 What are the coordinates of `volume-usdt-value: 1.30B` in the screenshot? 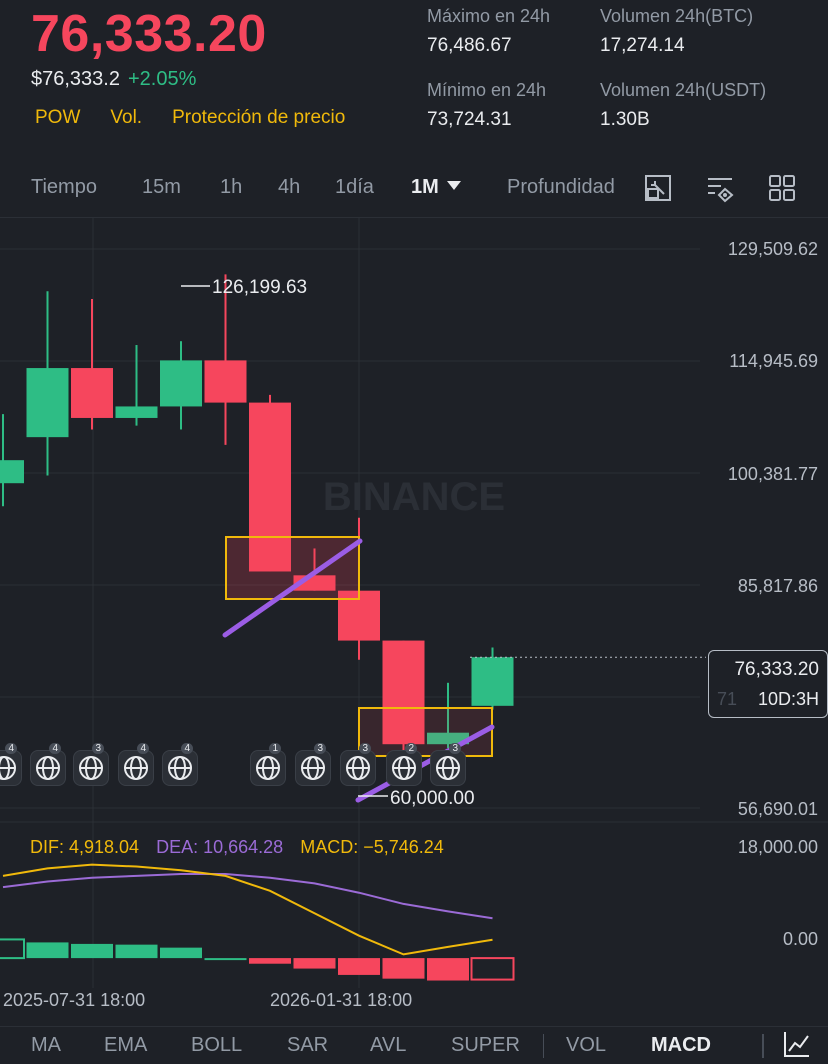 It's located at (625, 119).